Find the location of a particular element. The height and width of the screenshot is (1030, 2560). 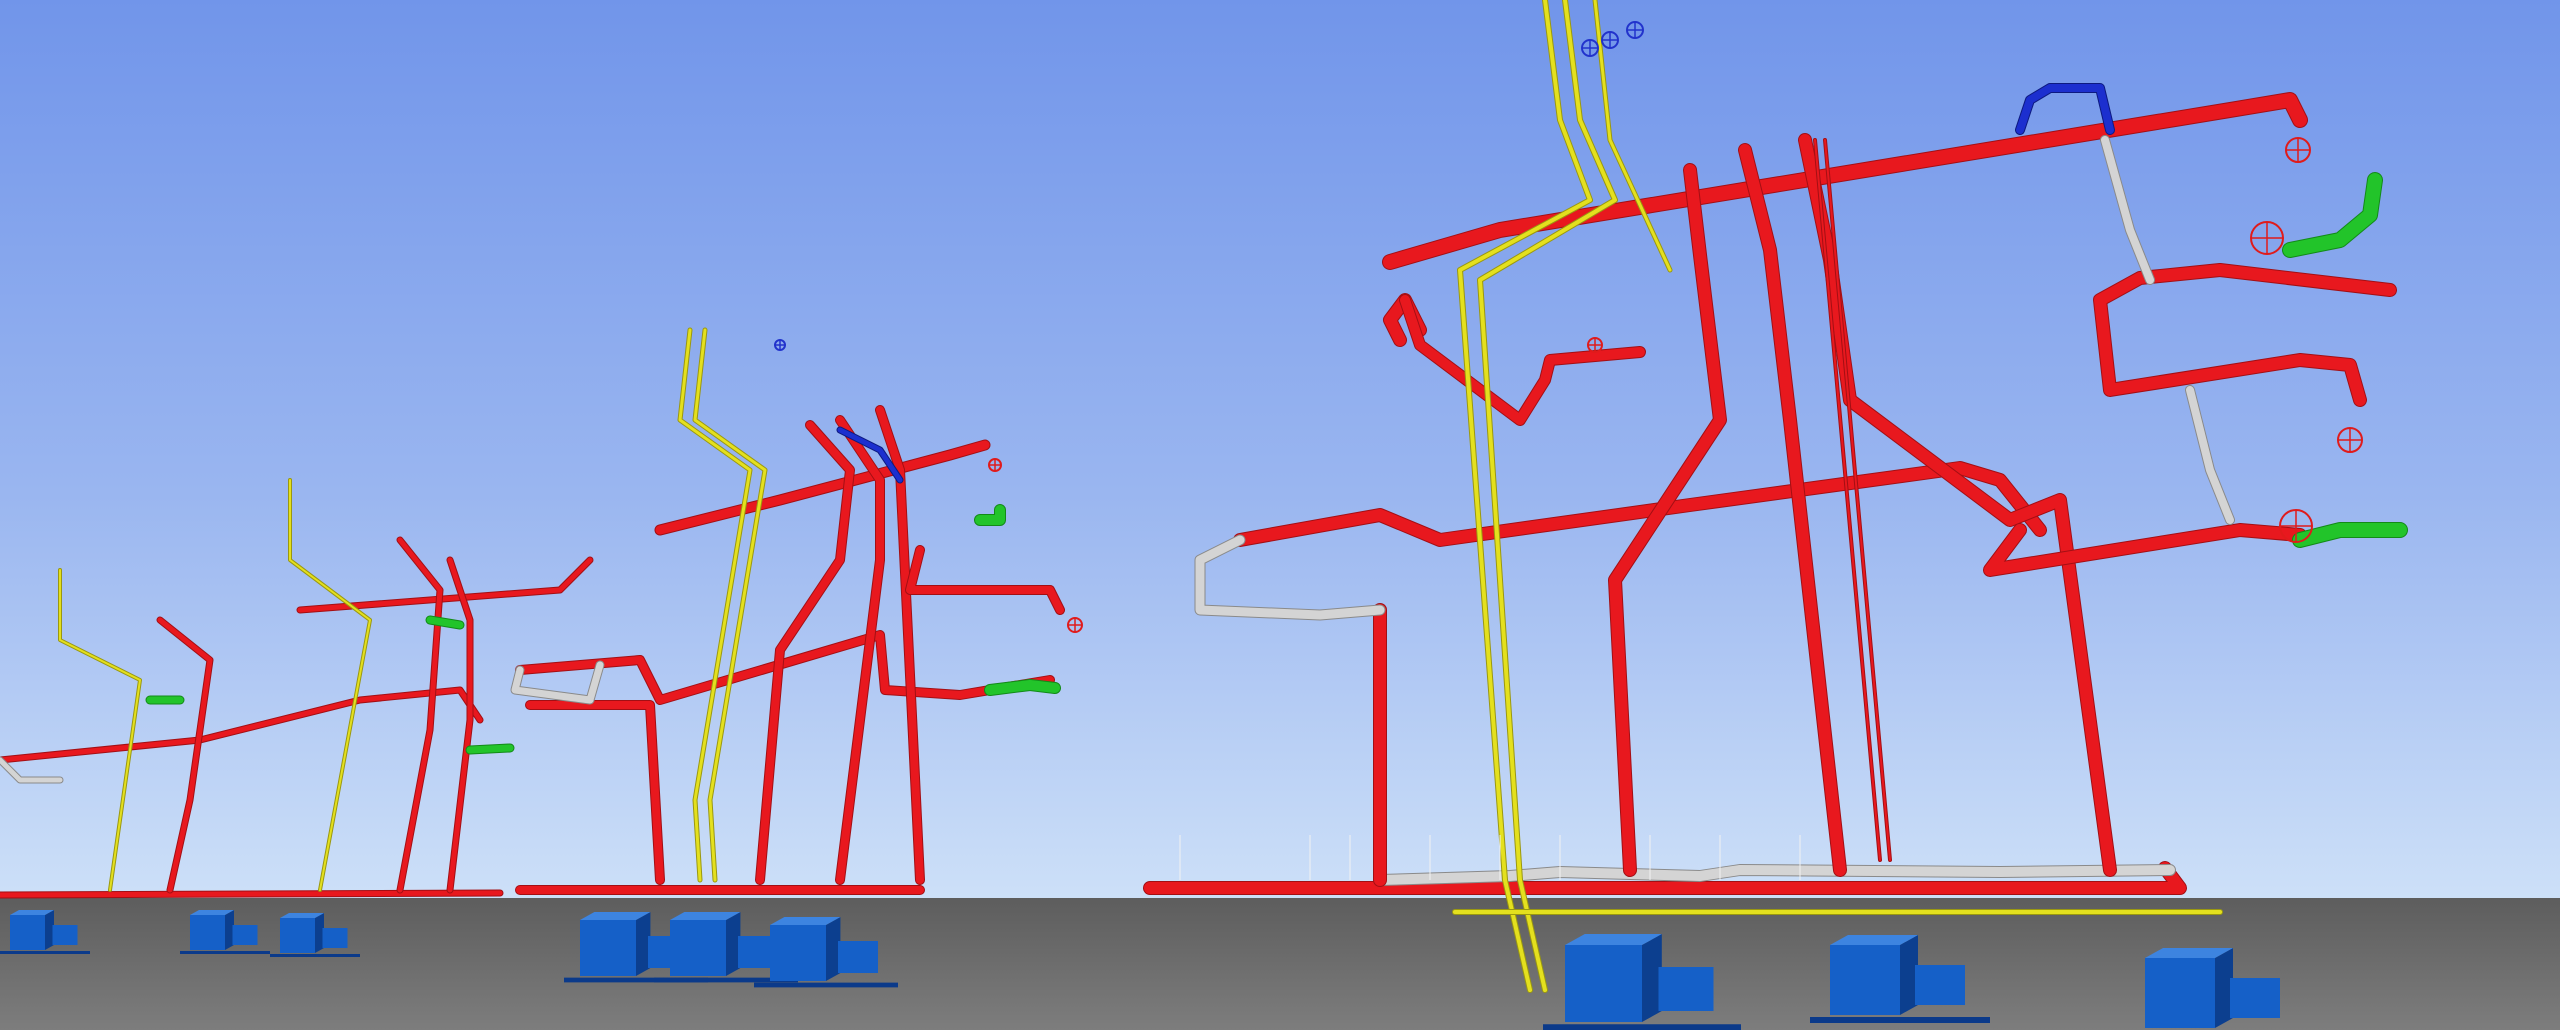

mid-green-pipe-lower is located at coordinates (1022, 687).